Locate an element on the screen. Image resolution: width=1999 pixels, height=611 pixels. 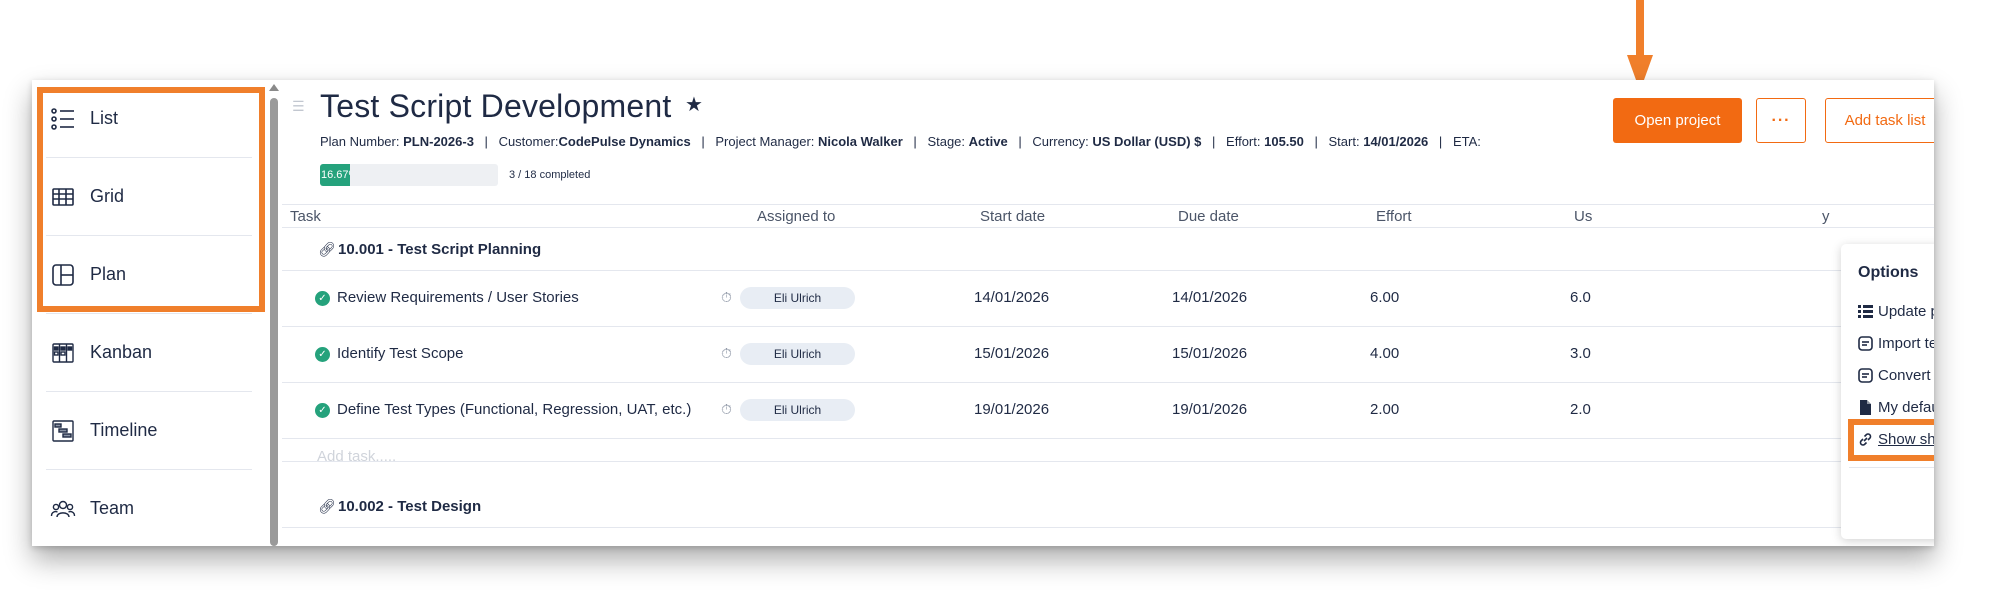
stage-label: Stage: is located at coordinates (946, 141).